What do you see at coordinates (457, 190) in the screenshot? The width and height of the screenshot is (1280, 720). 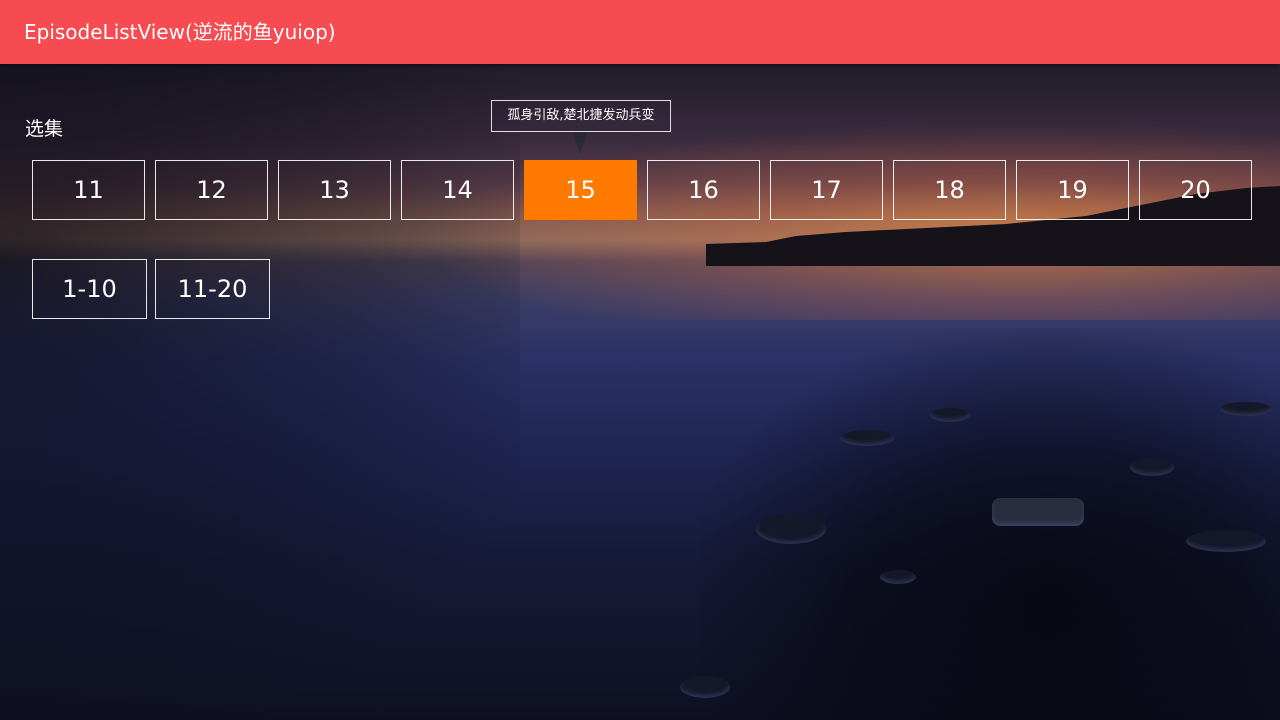 I see `episode-button: 14` at bounding box center [457, 190].